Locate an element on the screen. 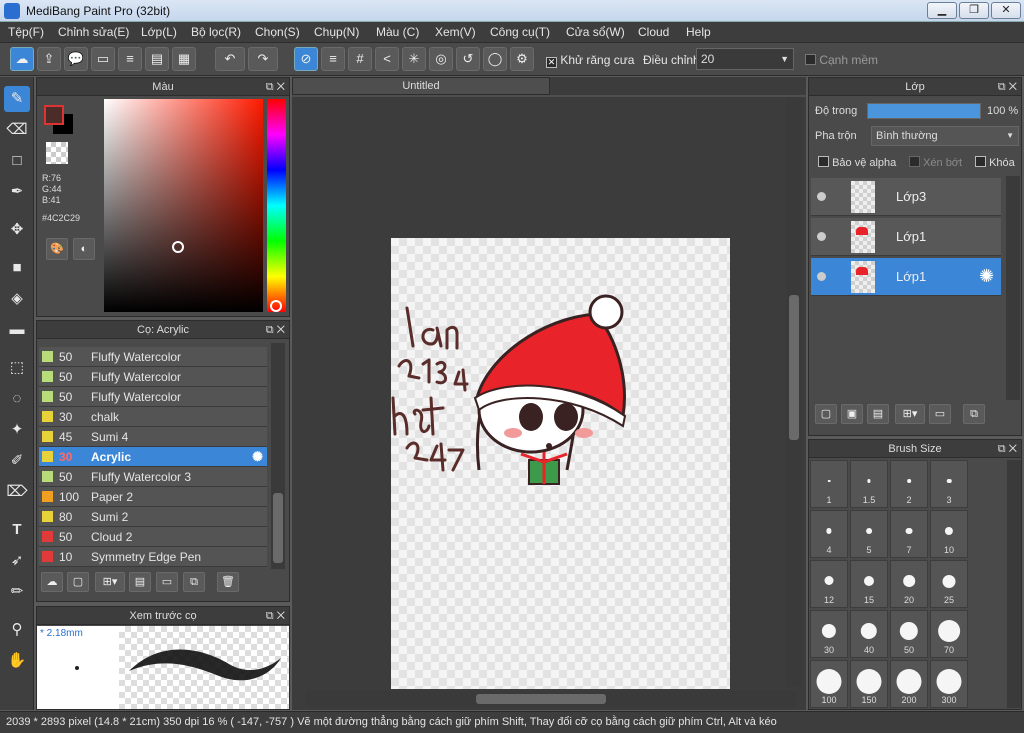 The image size is (1024, 733). palette-icon: 🎨 is located at coordinates (57, 249).